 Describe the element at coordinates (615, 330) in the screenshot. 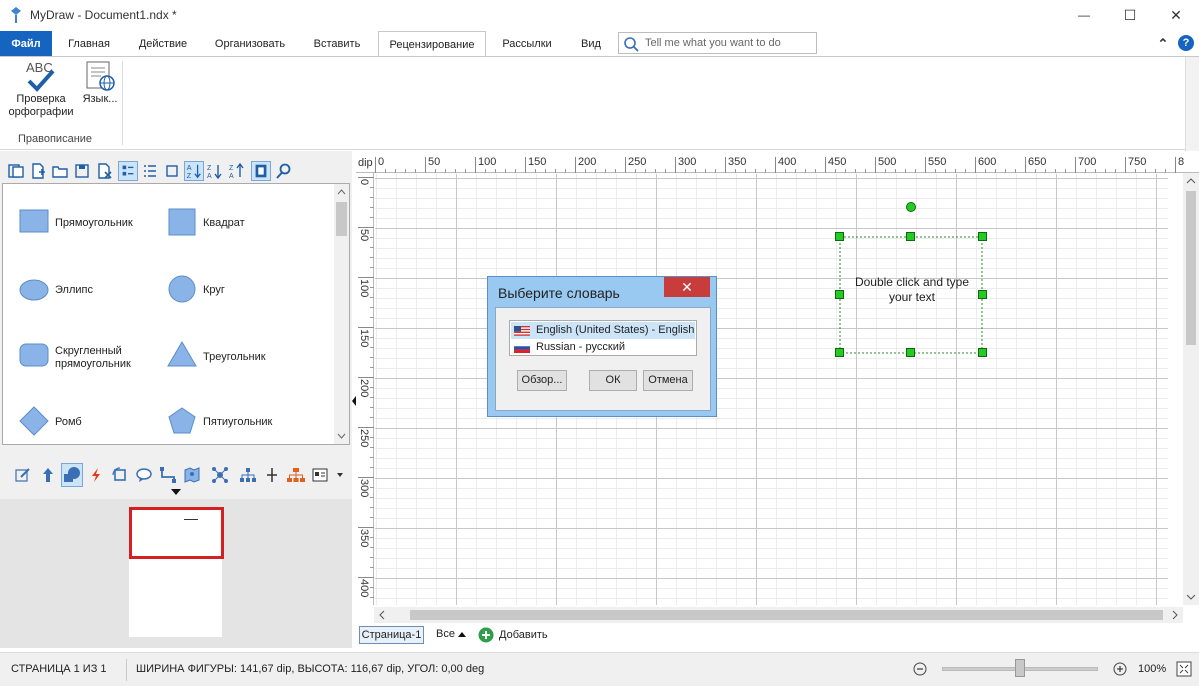

I see `language-label: English (United States) - English` at that location.